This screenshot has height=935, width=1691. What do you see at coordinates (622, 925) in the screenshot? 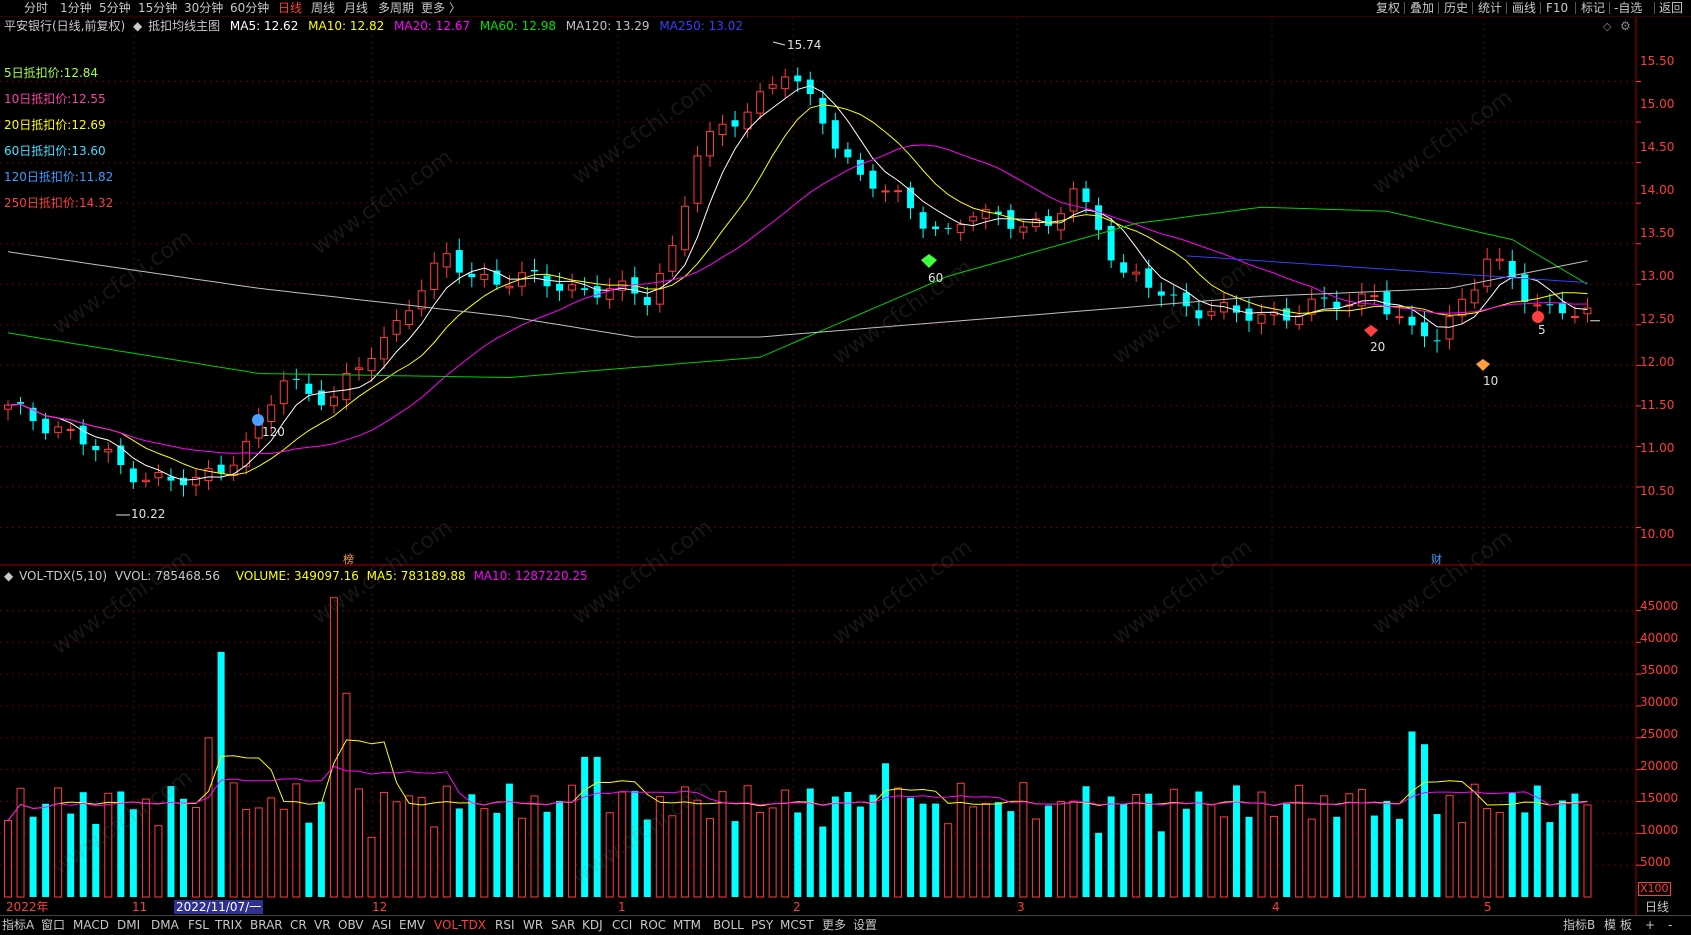
I see `tab-cci: CCI` at bounding box center [622, 925].